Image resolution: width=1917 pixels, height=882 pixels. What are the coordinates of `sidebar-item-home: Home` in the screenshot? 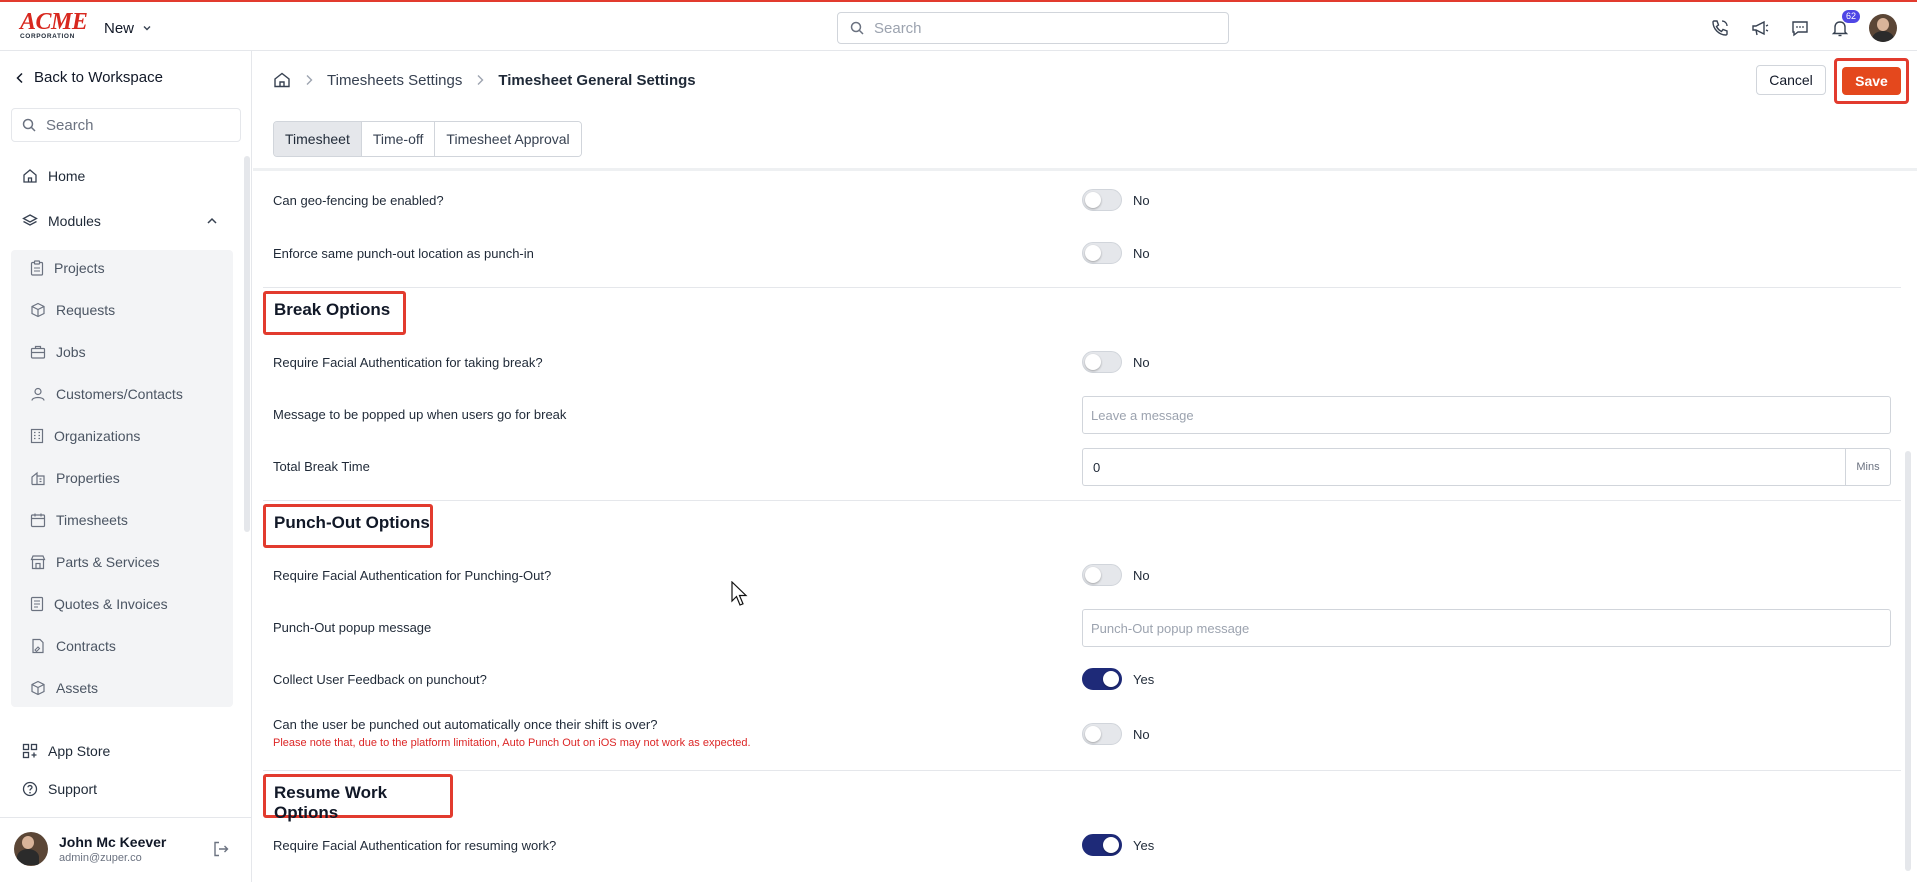 It's located at (53, 176).